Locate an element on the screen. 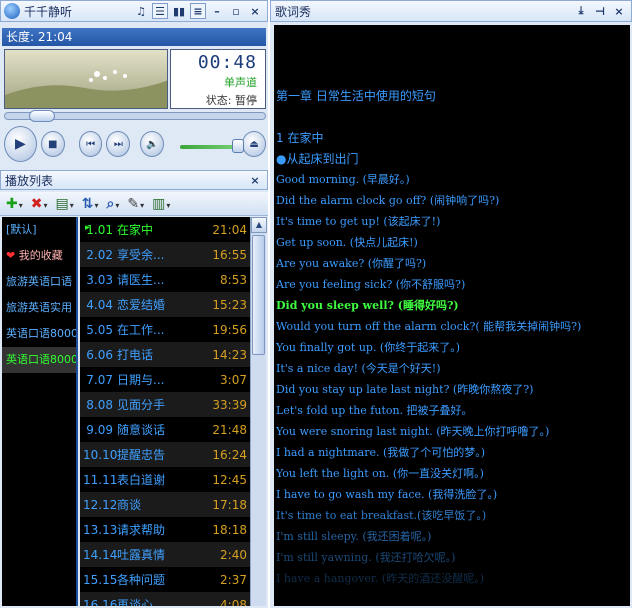 The image size is (632, 608). edit-icon: ✎▾ is located at coordinates (135, 204).